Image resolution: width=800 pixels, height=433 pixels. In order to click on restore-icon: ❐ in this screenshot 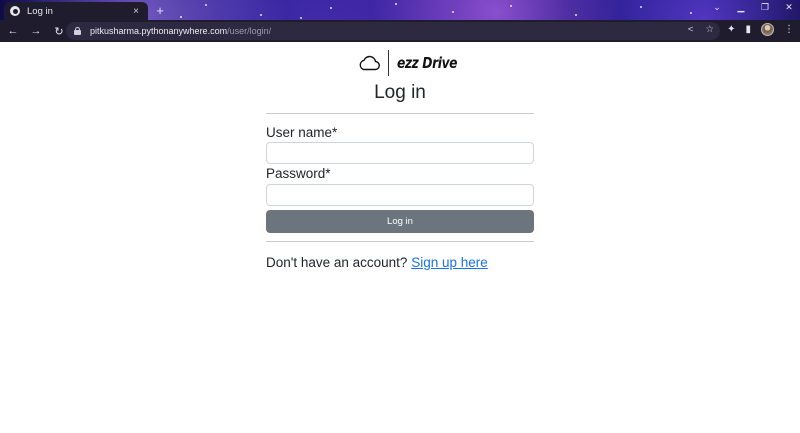, I will do `click(765, 7)`.